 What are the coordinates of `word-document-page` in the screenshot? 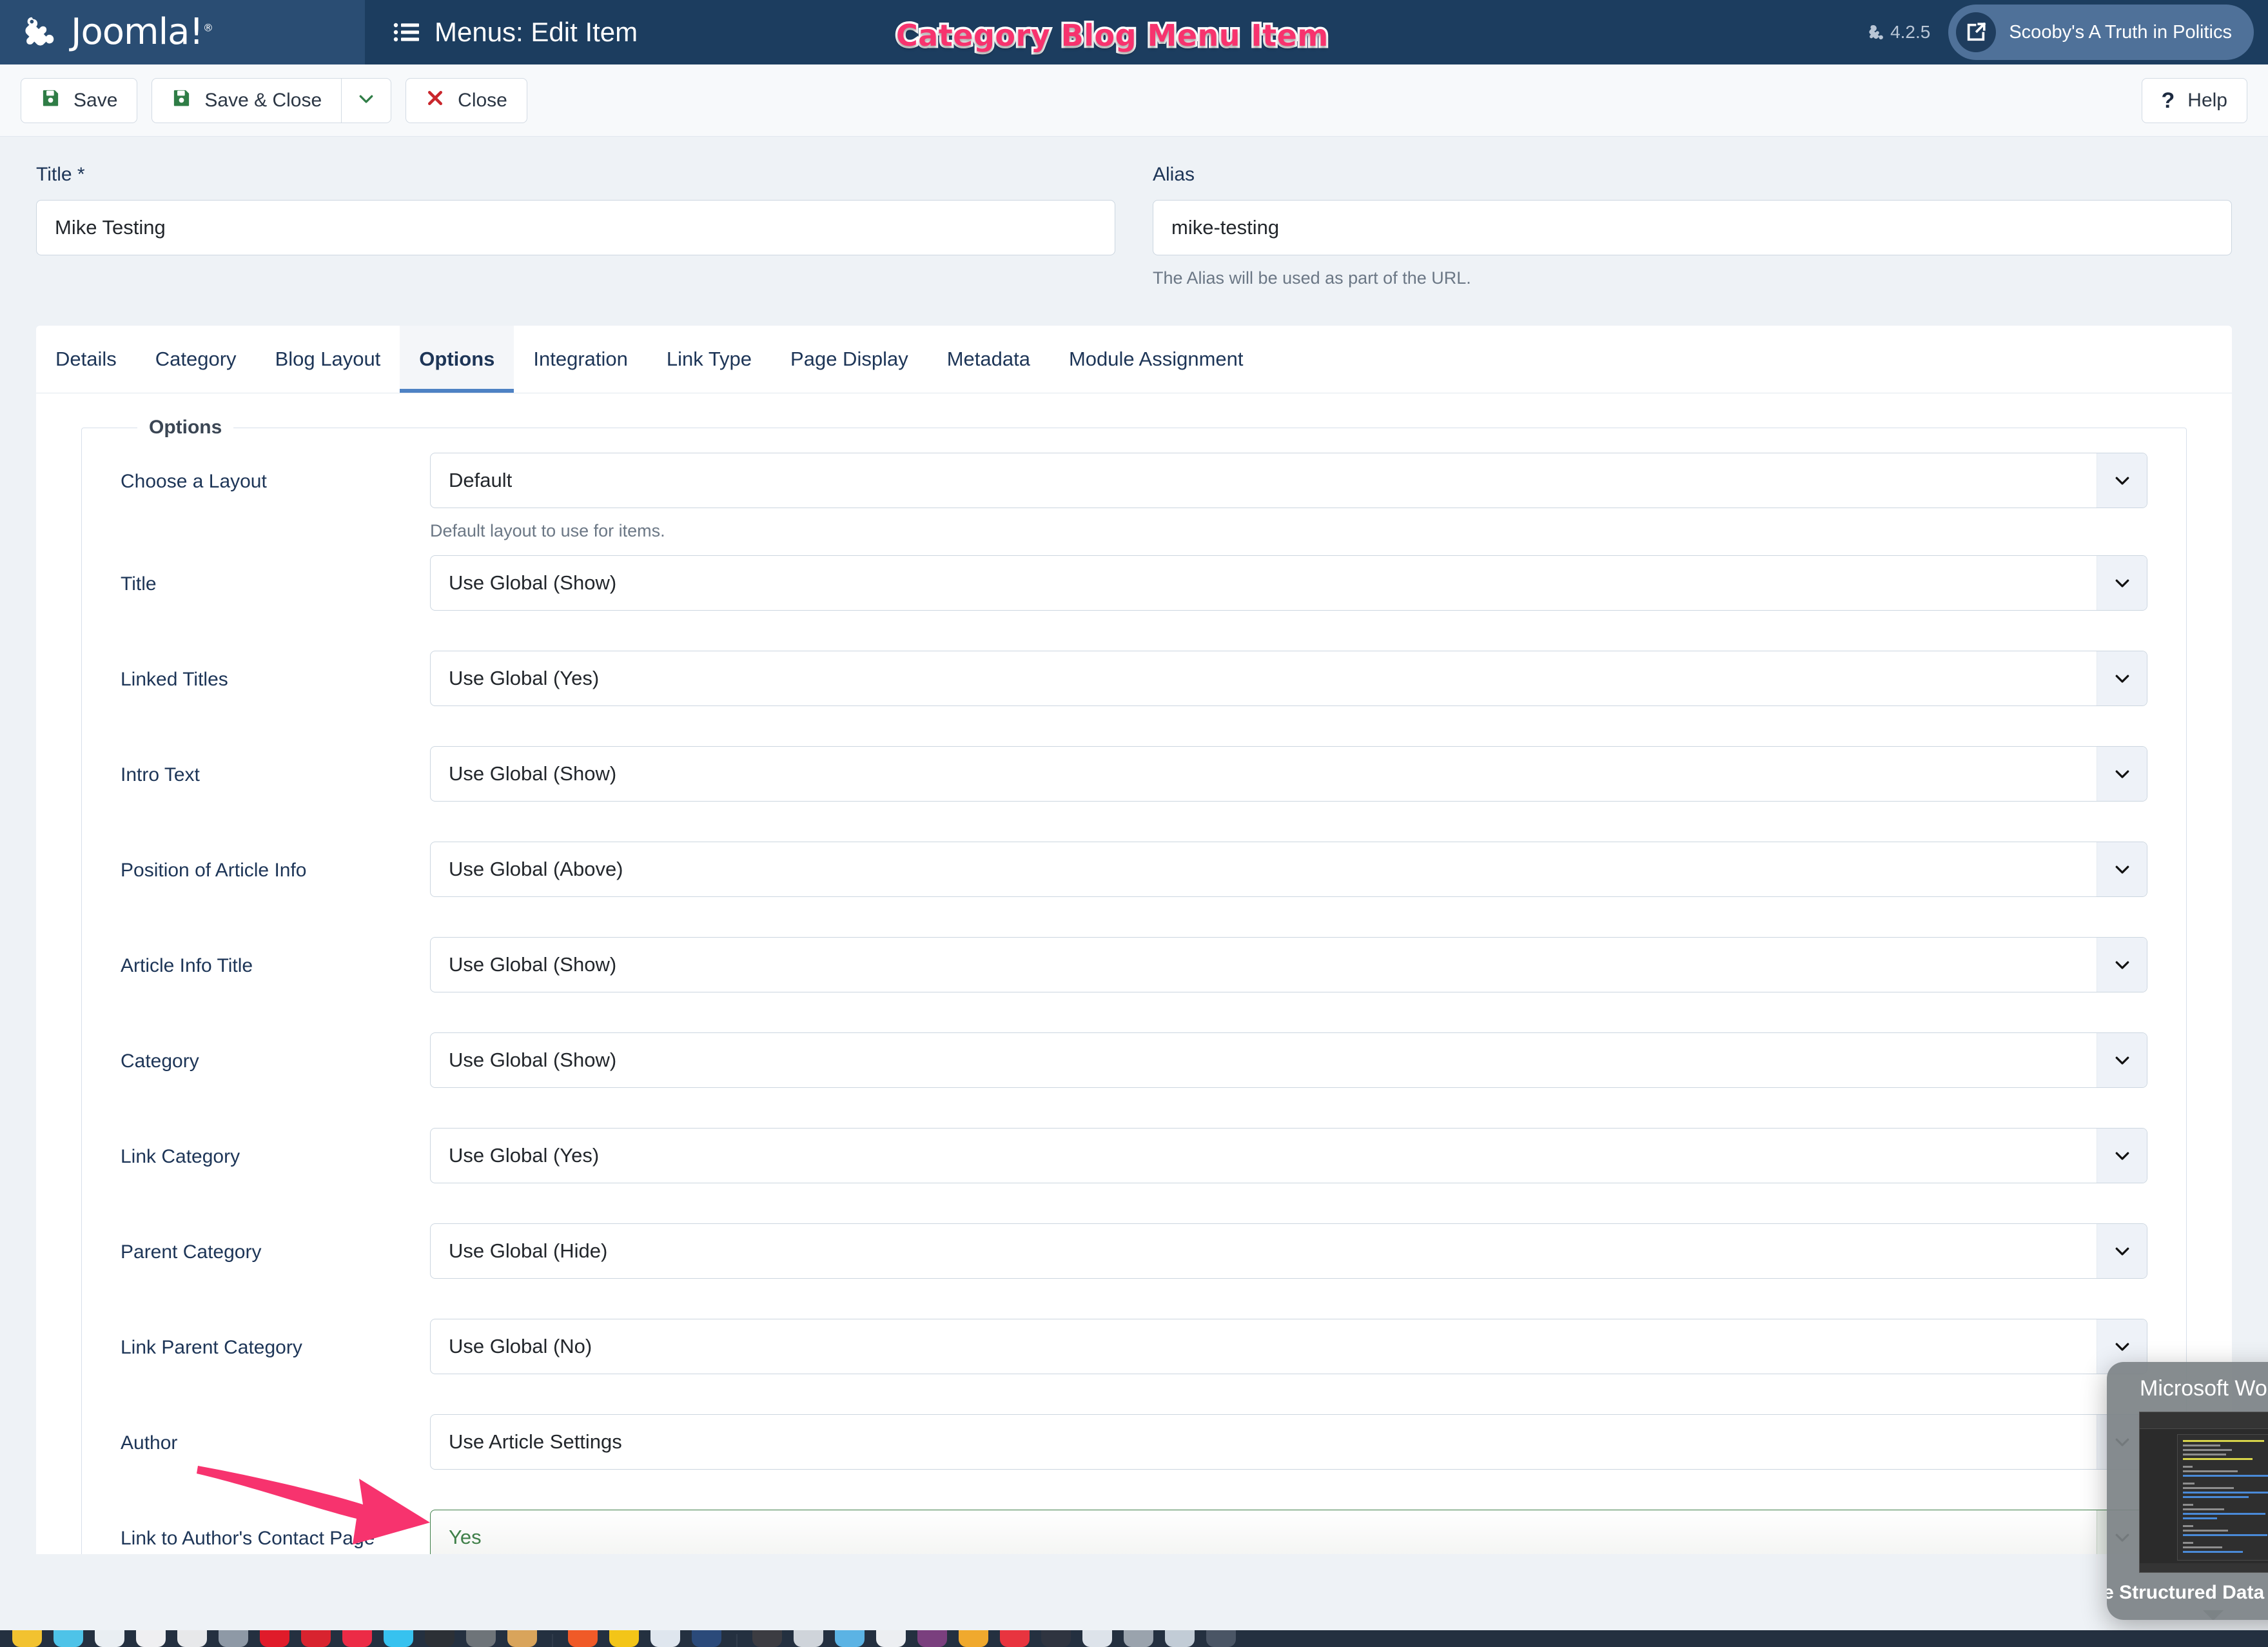 It's located at (2222, 1497).